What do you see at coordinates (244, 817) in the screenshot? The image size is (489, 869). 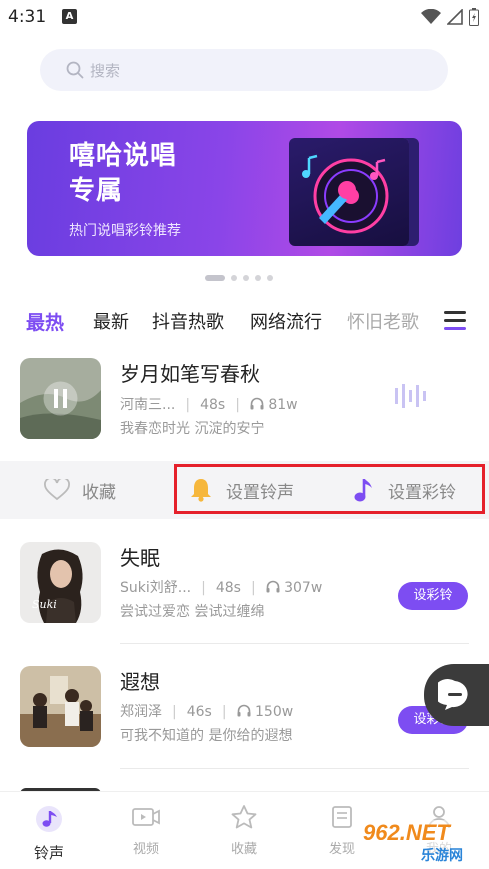 I see `star-icon` at bounding box center [244, 817].